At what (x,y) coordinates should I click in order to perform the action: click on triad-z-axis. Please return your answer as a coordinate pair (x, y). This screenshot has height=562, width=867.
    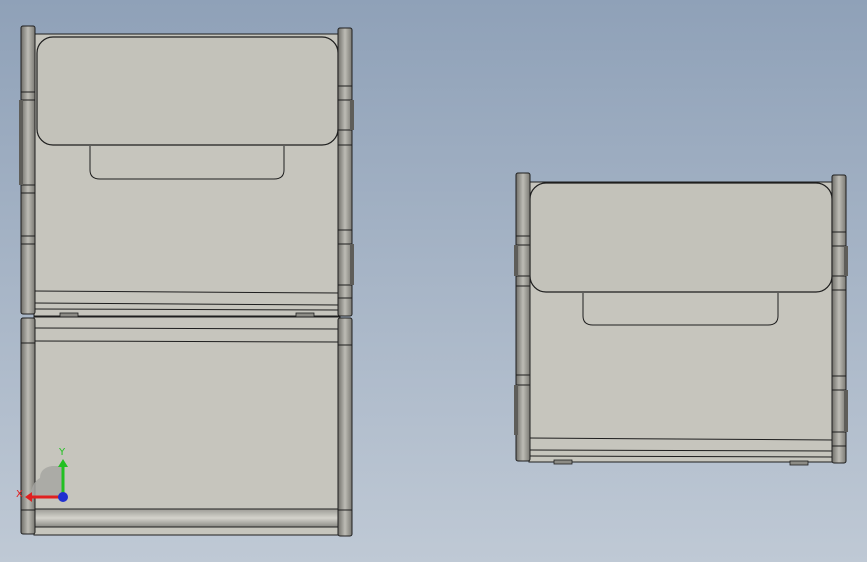
    Looking at the image, I should click on (63, 497).